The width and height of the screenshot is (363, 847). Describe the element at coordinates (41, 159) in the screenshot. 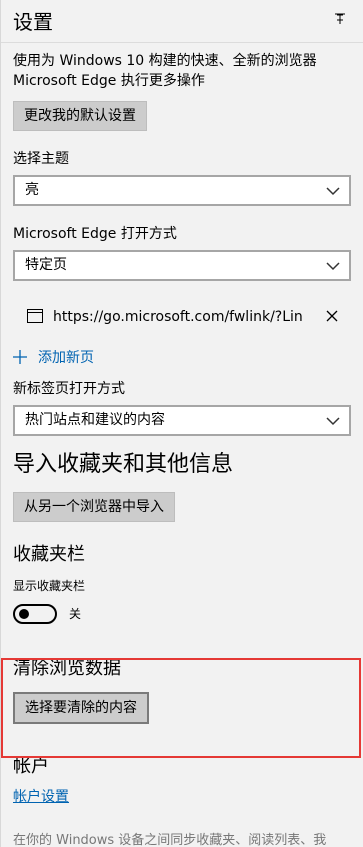

I see `theme-label: 选择主题` at that location.